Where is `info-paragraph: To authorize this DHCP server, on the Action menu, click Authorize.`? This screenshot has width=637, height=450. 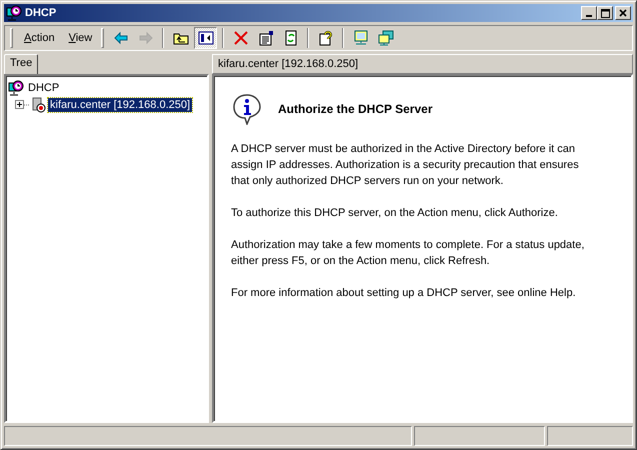
info-paragraph: To authorize this DHCP server, on the Action menu, click Authorize. is located at coordinates (395, 213).